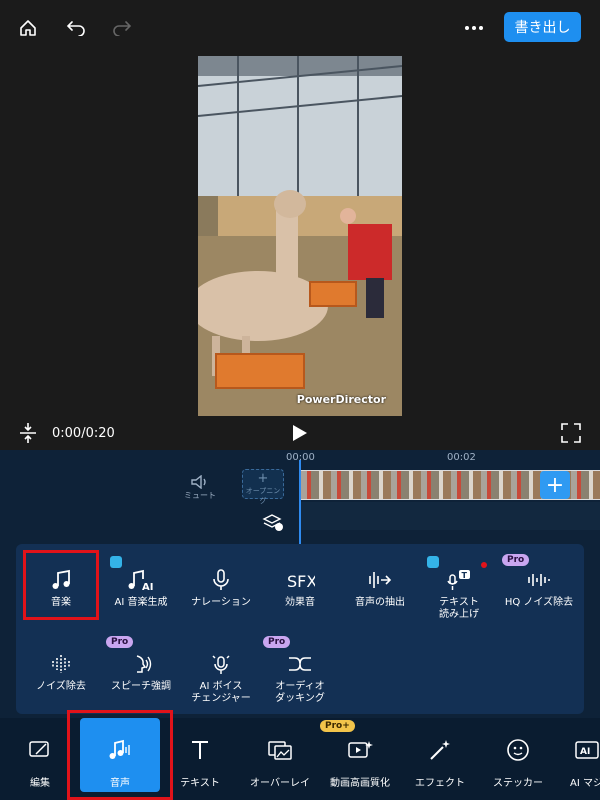 The width and height of the screenshot is (600, 800). I want to click on tool-ai-voice-changer: AI ボイス チェンジャー, so click(221, 677).